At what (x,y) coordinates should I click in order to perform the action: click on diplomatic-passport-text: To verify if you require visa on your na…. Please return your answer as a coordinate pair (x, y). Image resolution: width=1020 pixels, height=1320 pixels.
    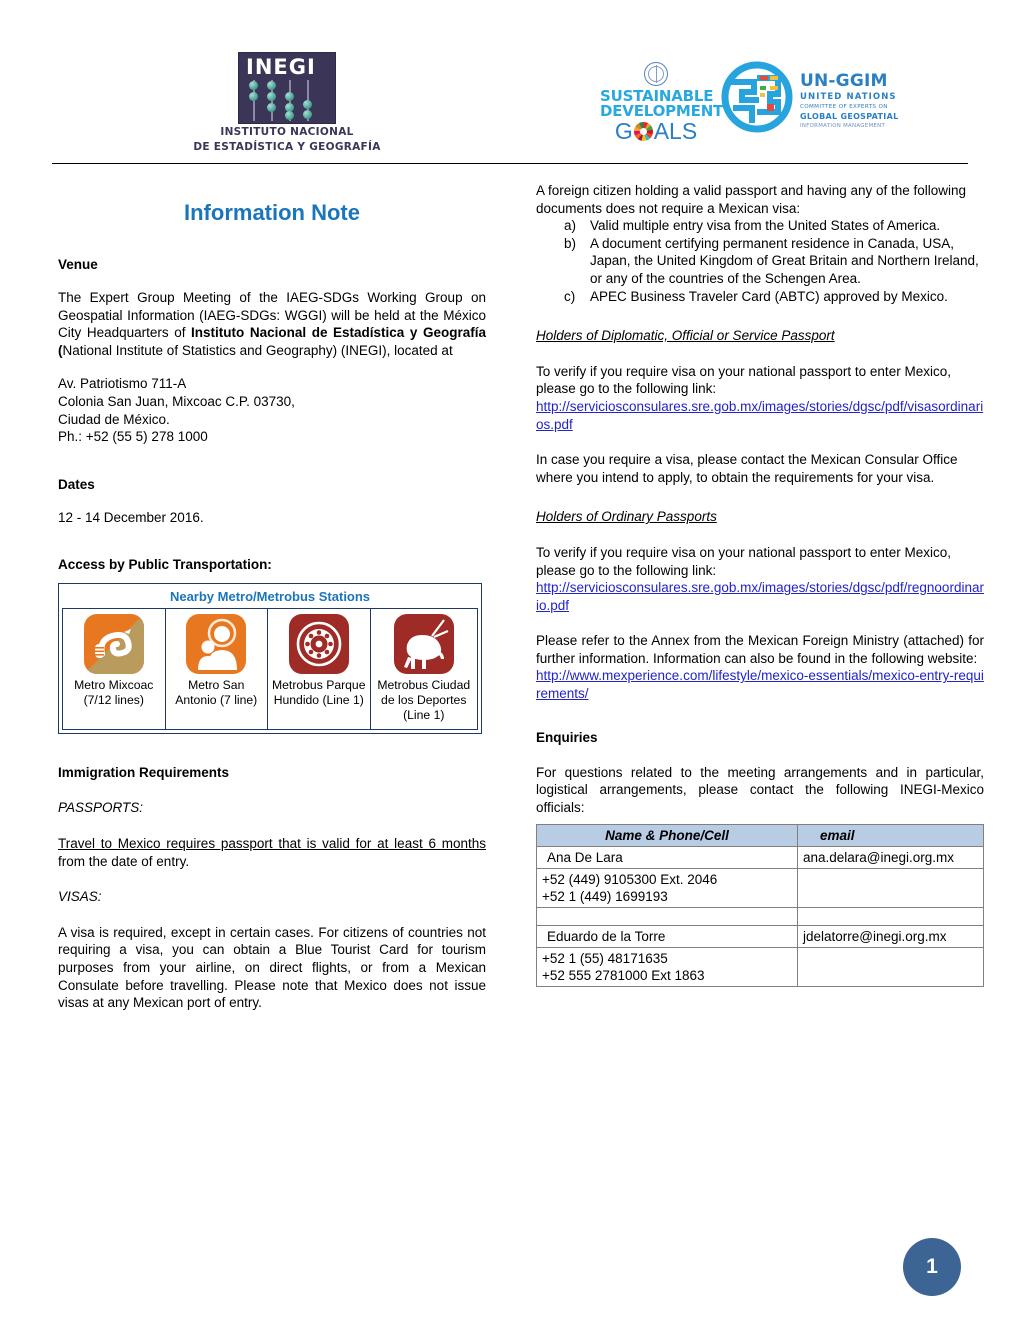
    Looking at the image, I should click on (743, 380).